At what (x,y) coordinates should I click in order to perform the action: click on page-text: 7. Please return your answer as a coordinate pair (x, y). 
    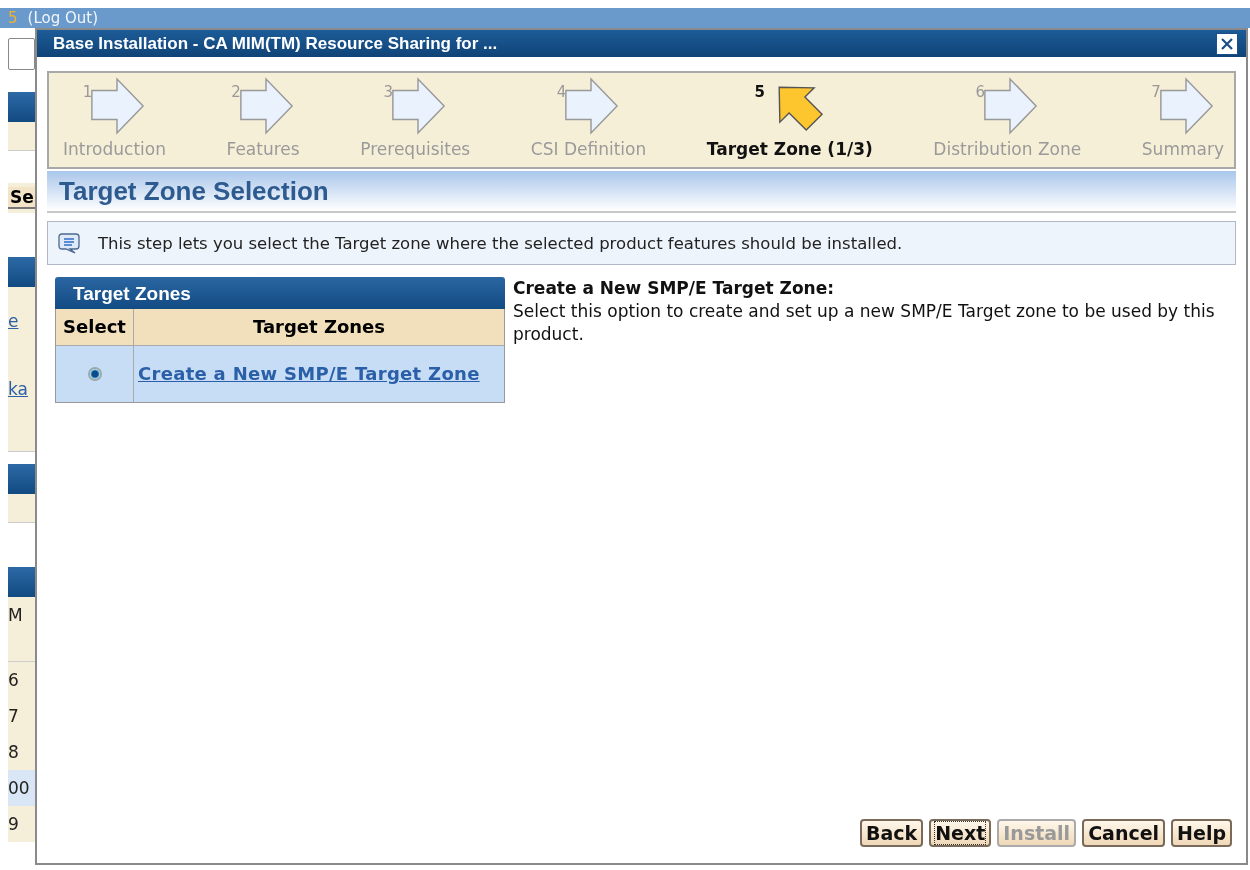
    Looking at the image, I should click on (13, 716).